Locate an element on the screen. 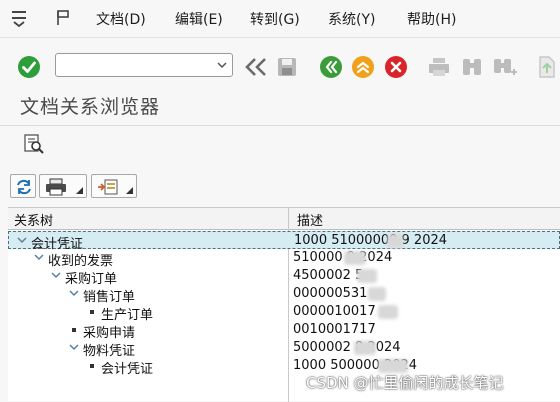 The image size is (560, 402). refresh-button is located at coordinates (23, 186).